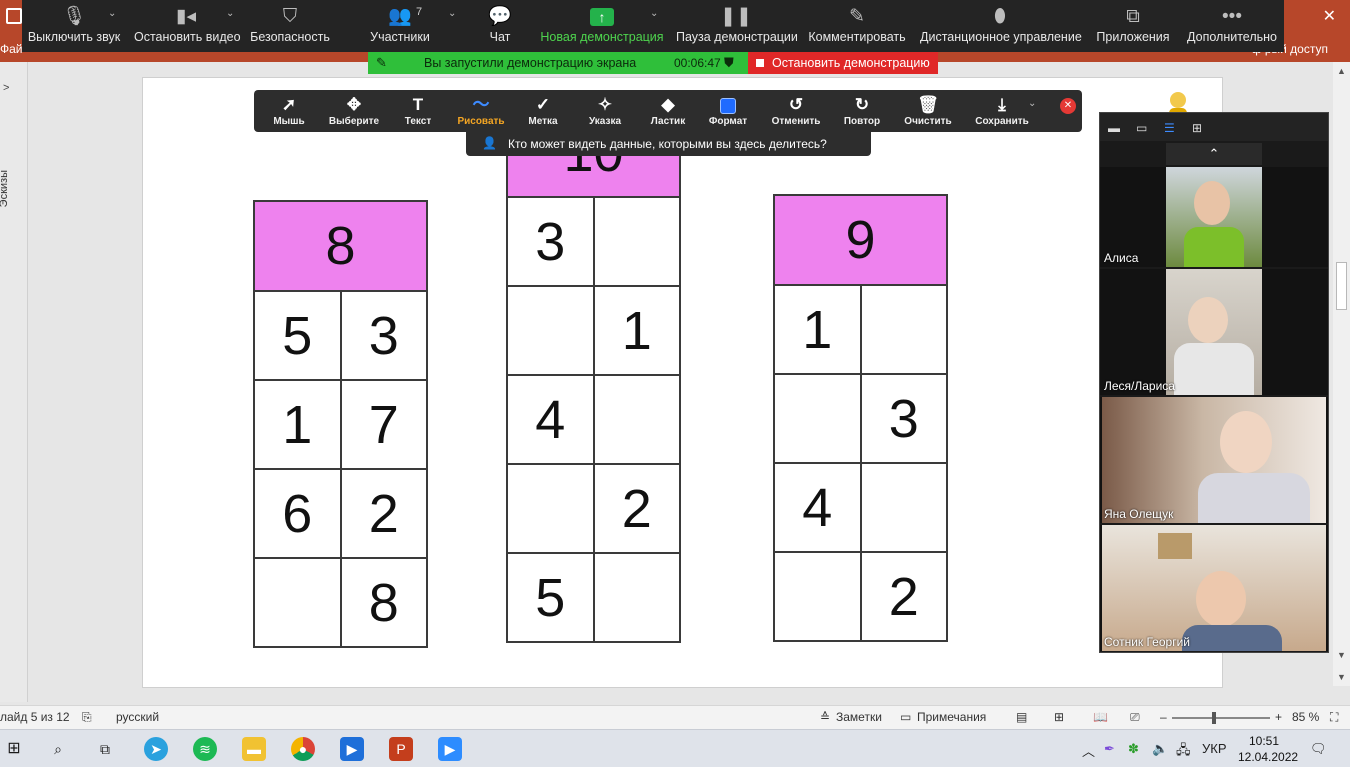  Describe the element at coordinates (1059, 717) in the screenshot. I see `slide-sorter-icon: ⊞` at that location.